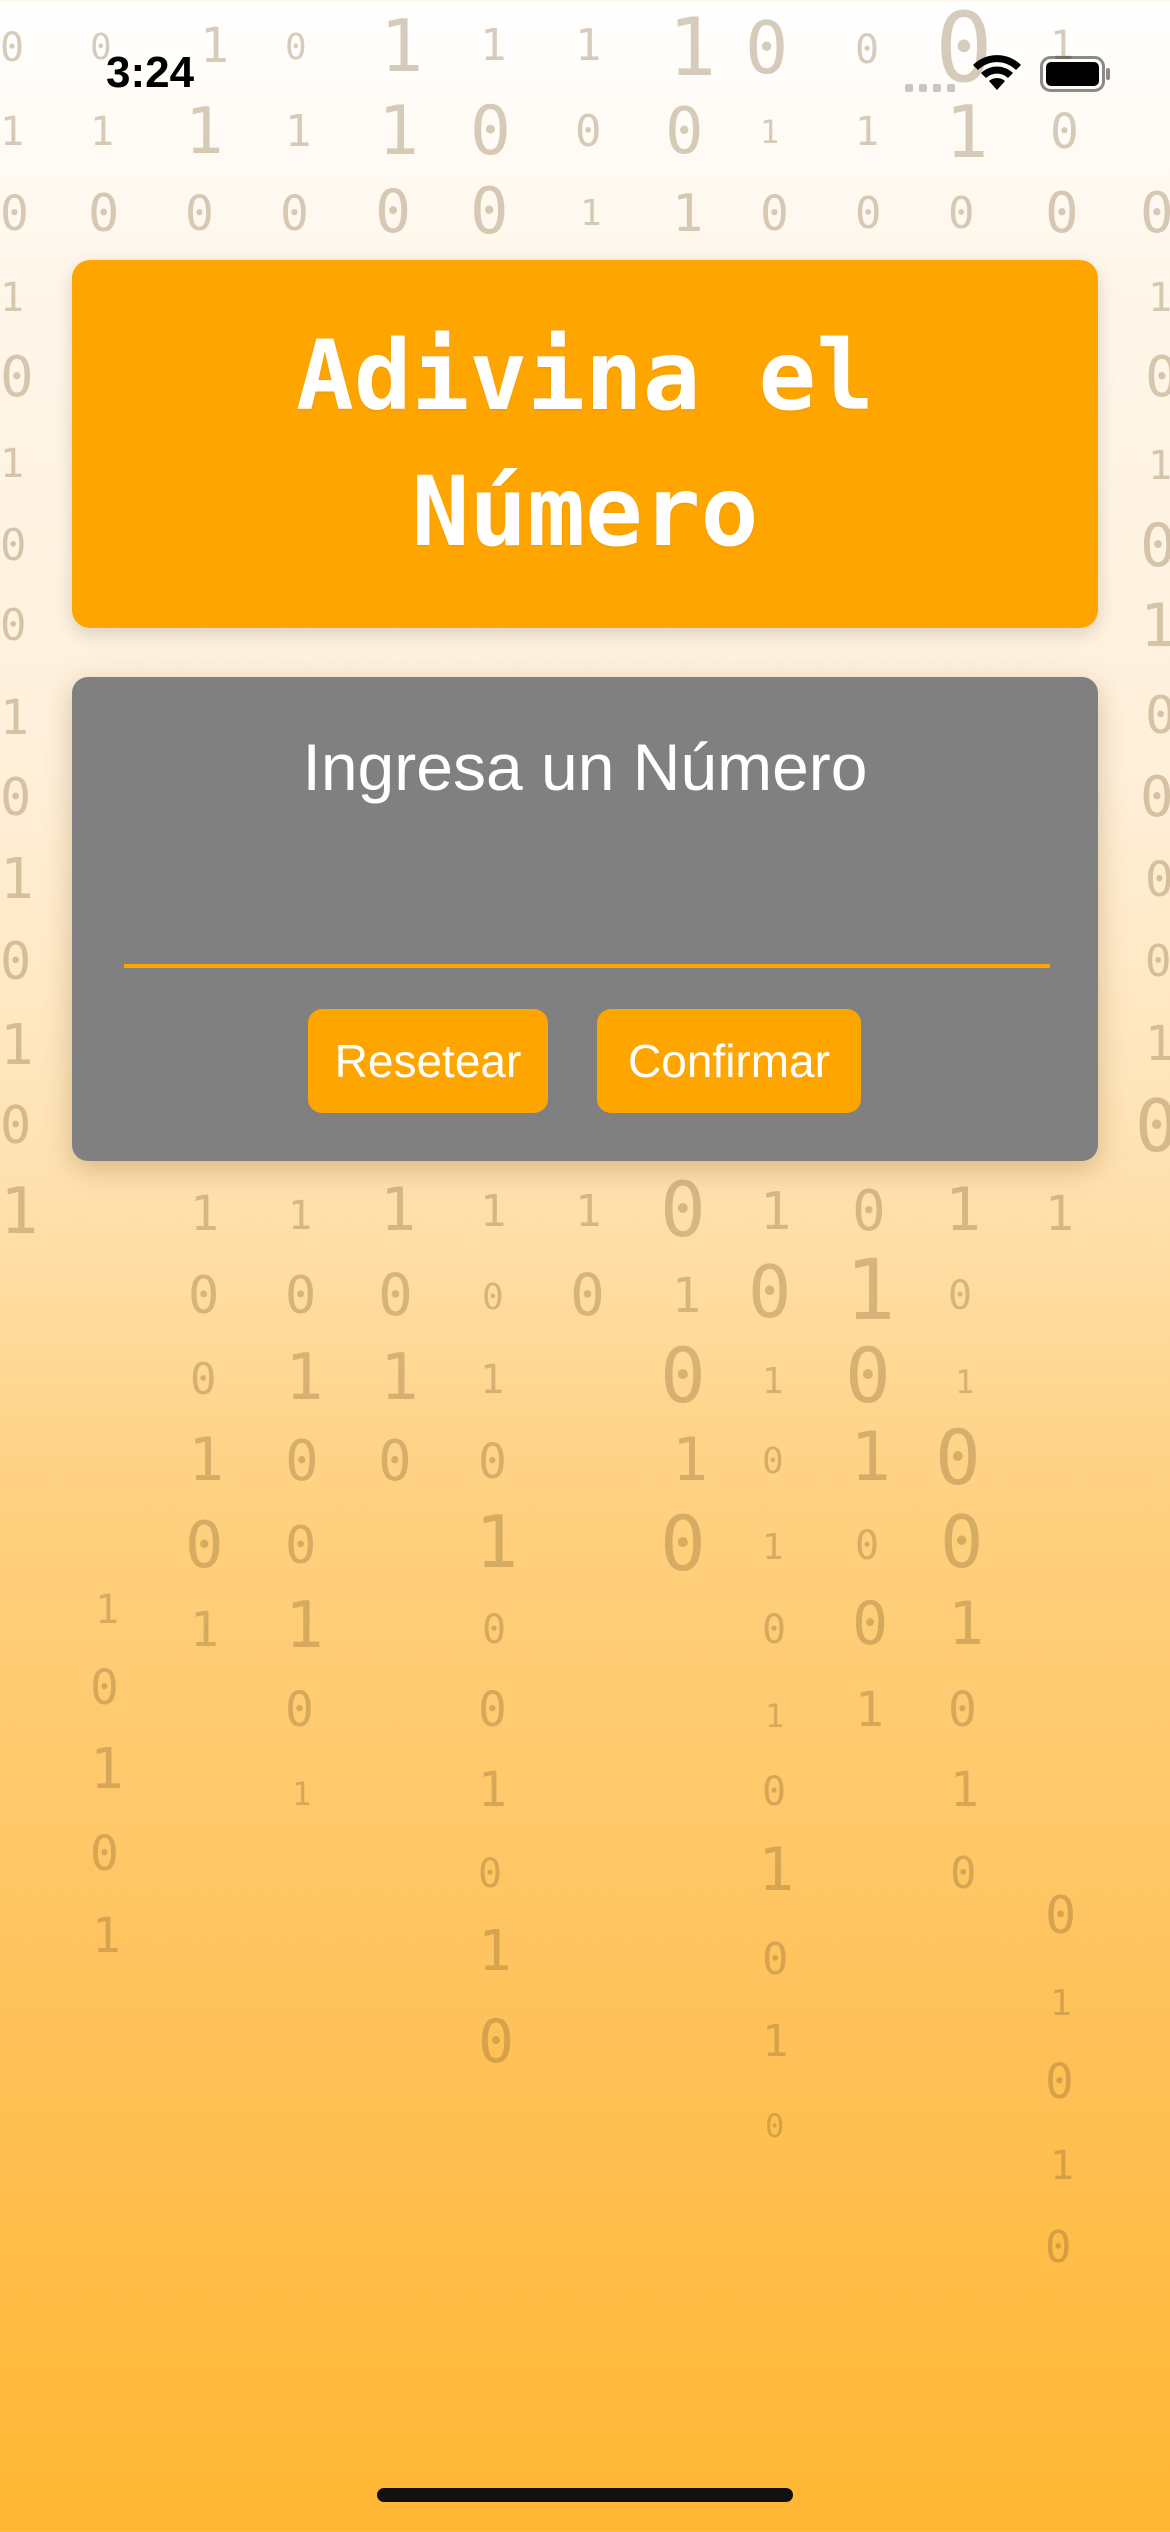  I want to click on battery-icon, so click(1075, 74).